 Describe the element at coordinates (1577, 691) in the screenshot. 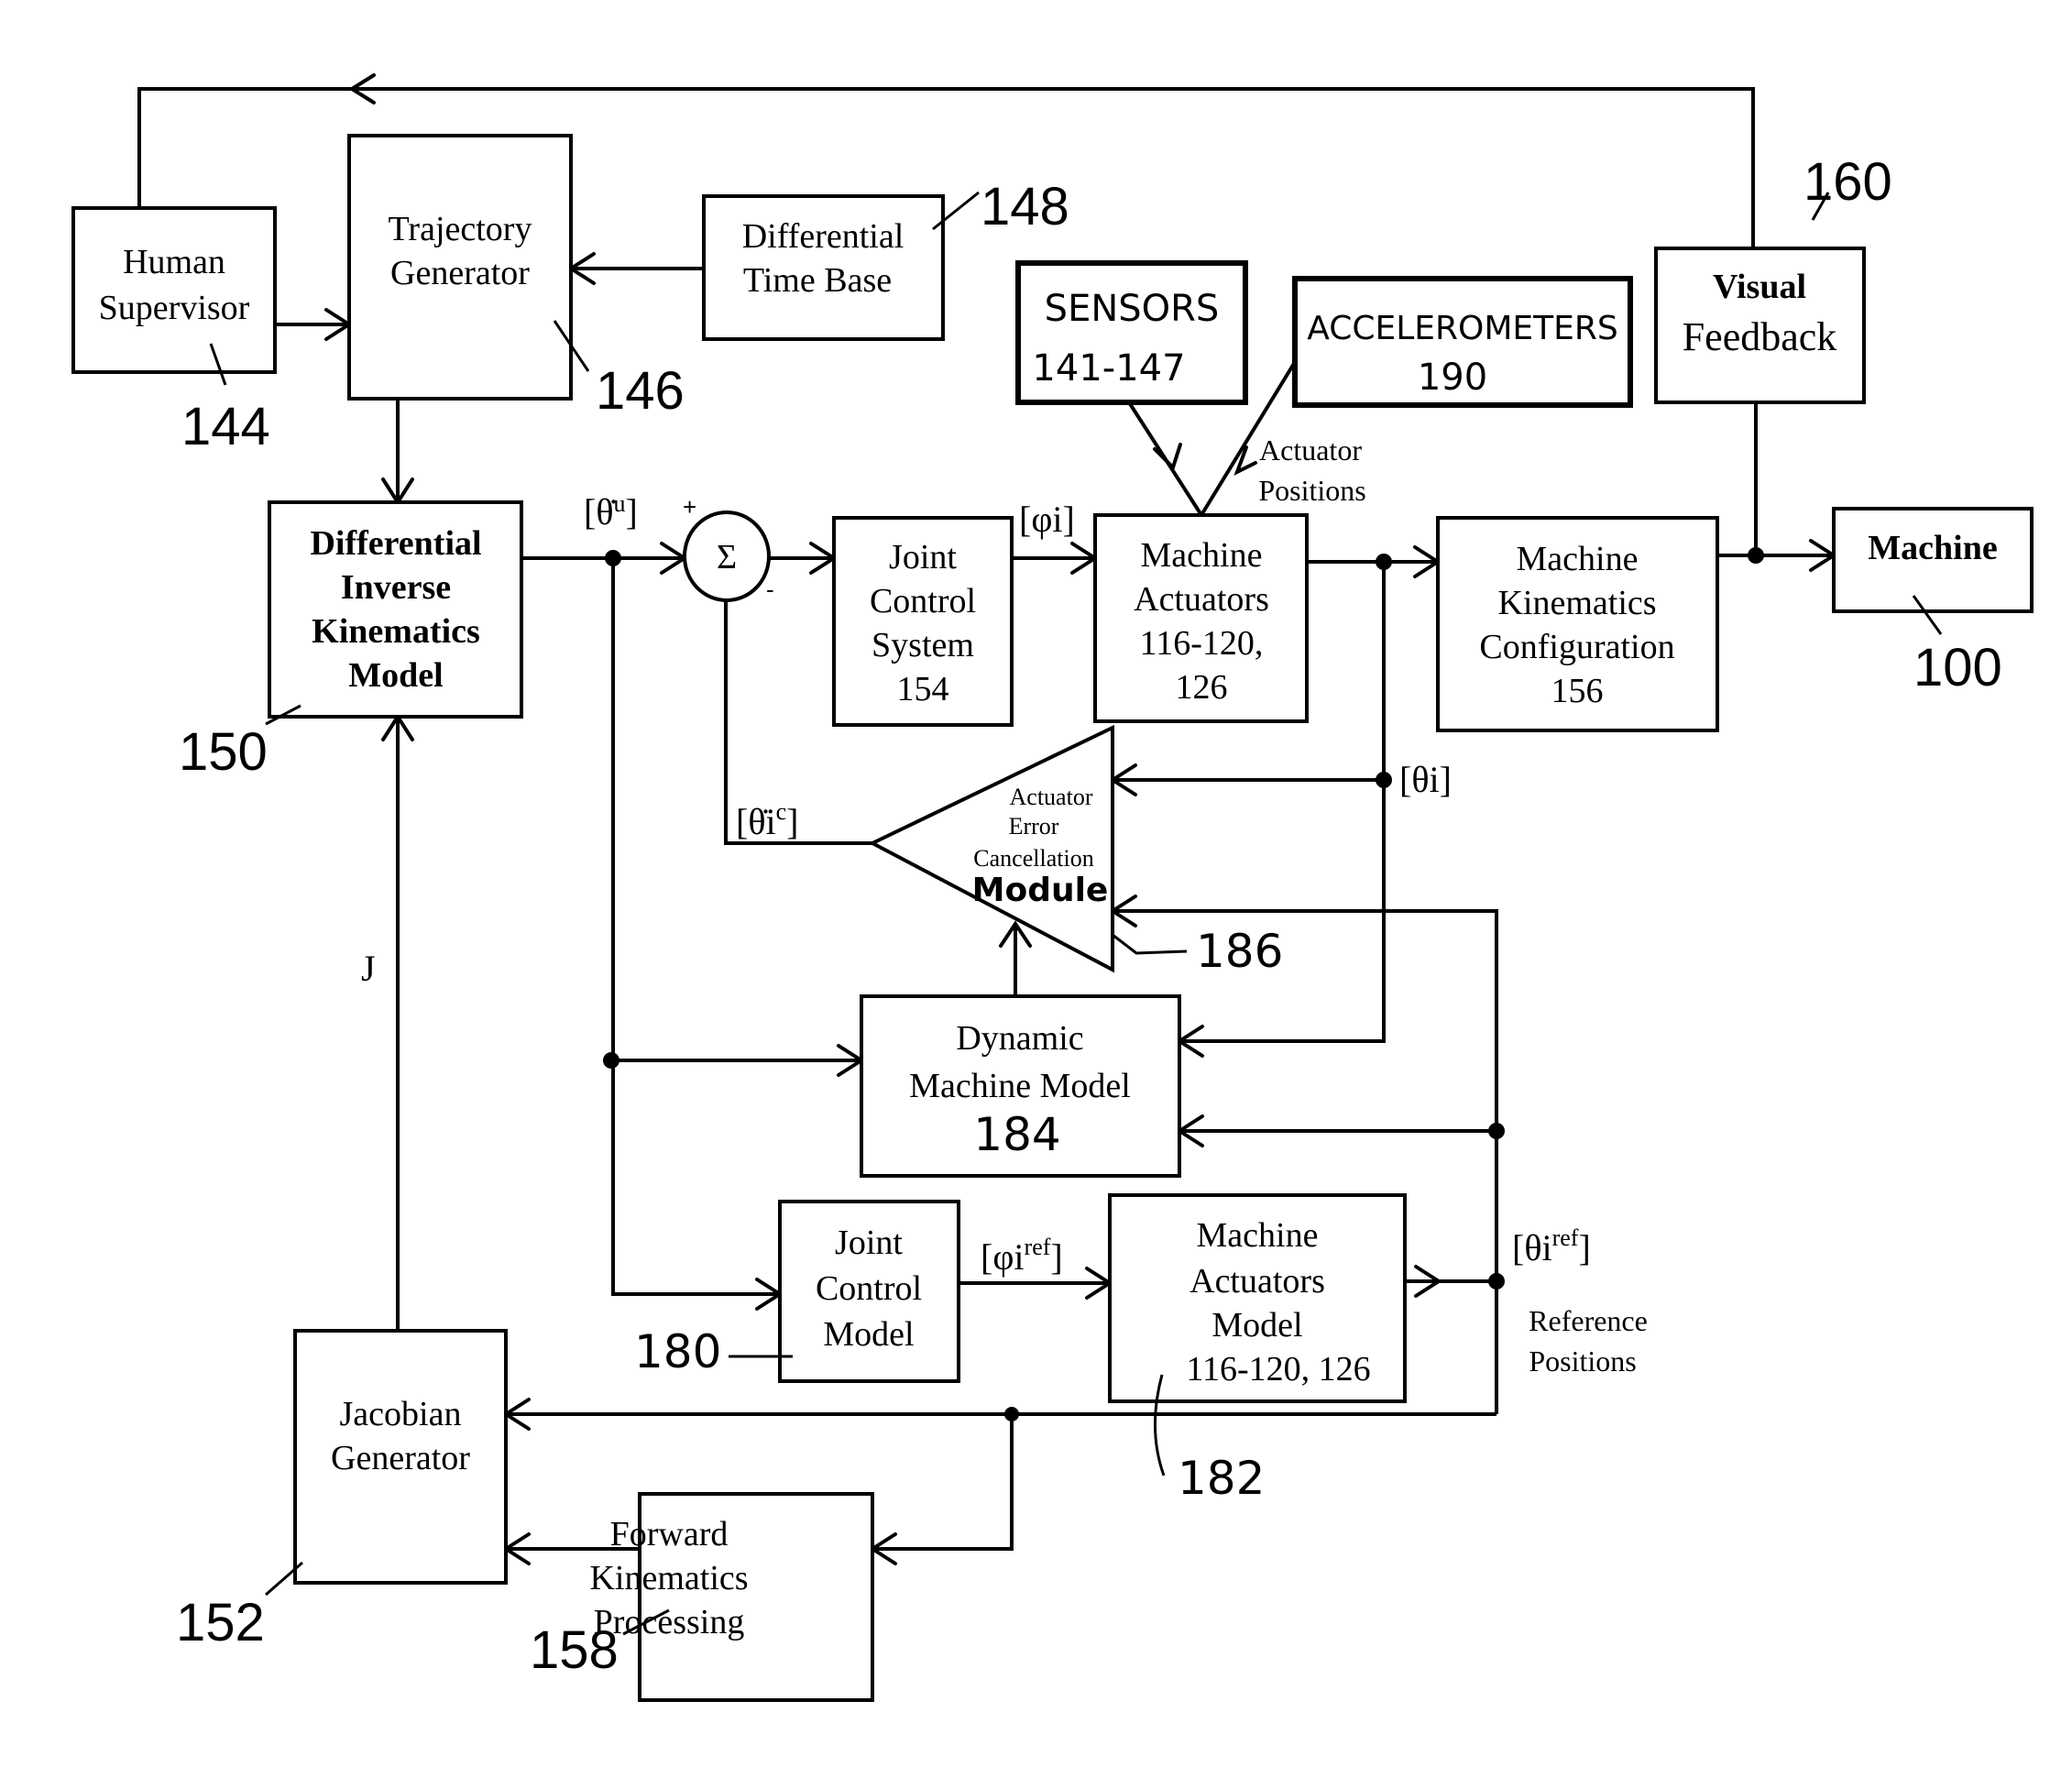

I see `block-label: 156` at that location.